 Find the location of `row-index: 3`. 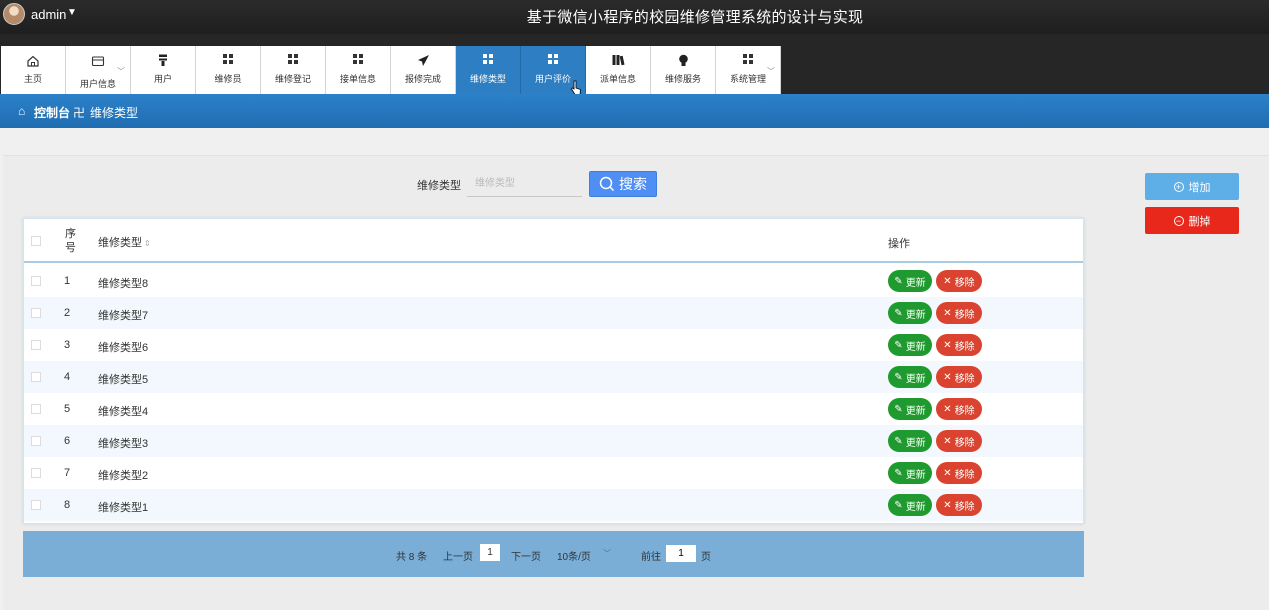

row-index: 3 is located at coordinates (67, 345).